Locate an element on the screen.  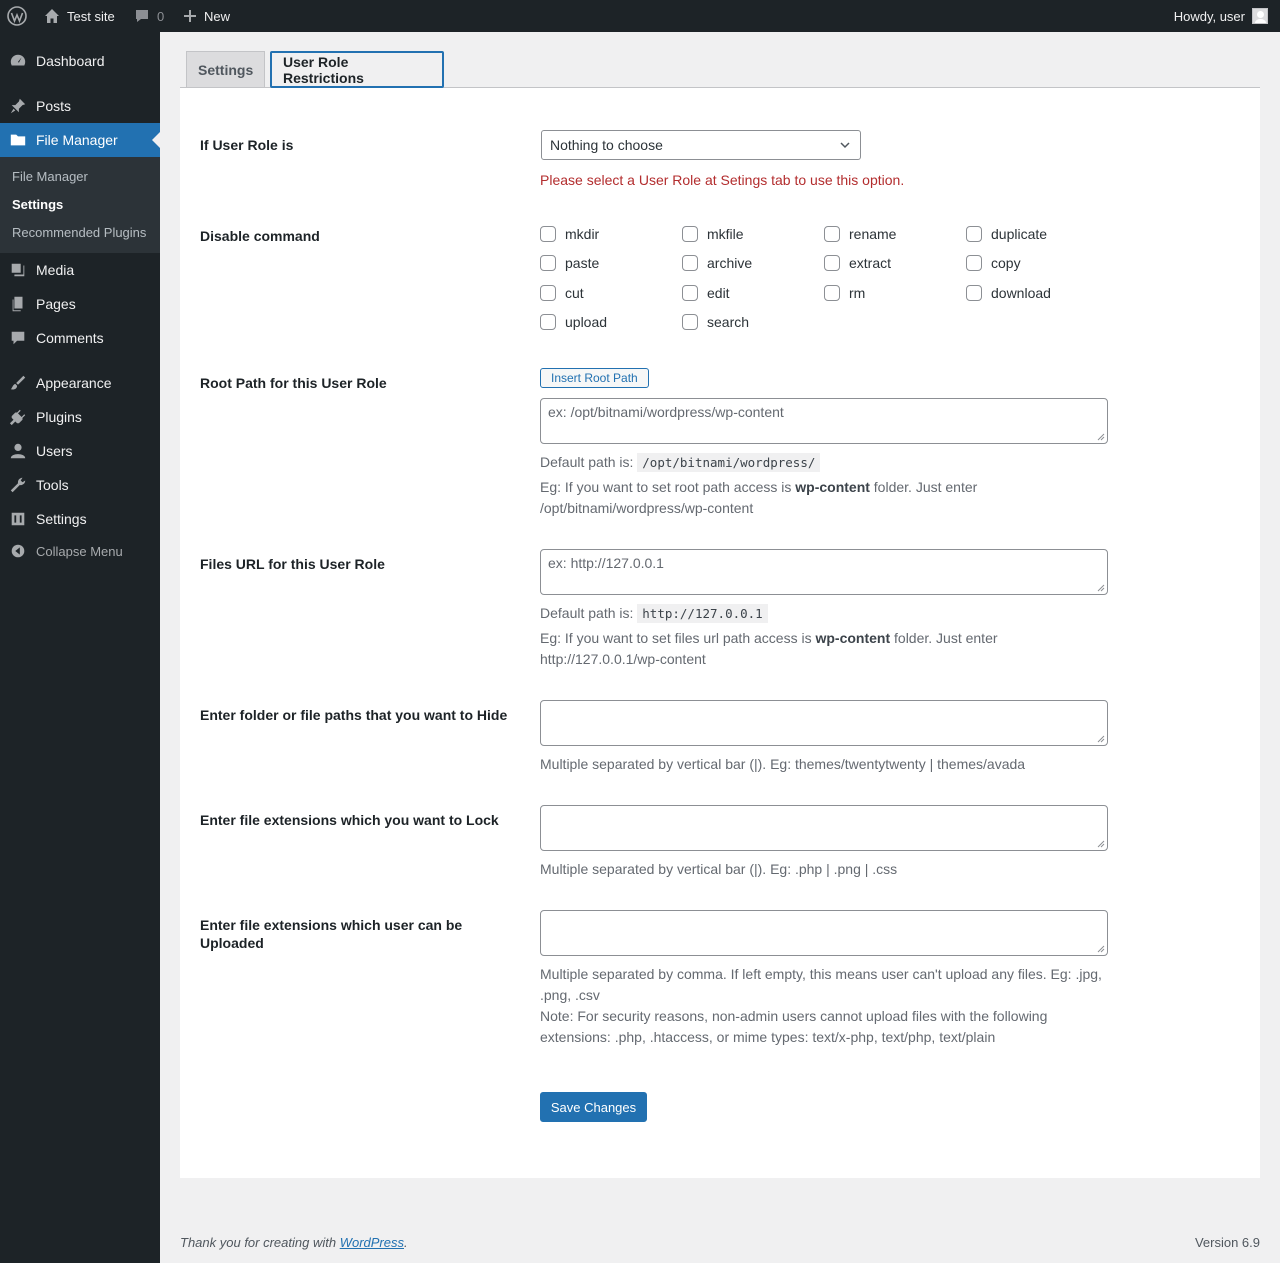
files-url-placeholder: ex: http://127.0.0.1 is located at coordinates (606, 563).